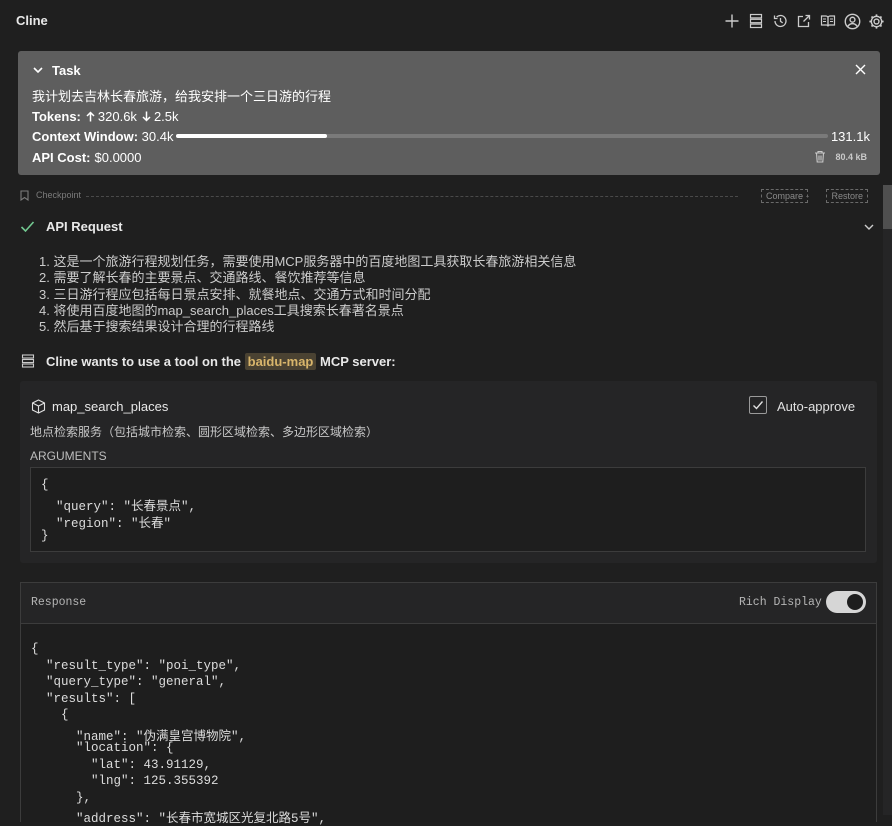  Describe the element at coordinates (887, 207) in the screenshot. I see `scrollbar-thumb` at that location.